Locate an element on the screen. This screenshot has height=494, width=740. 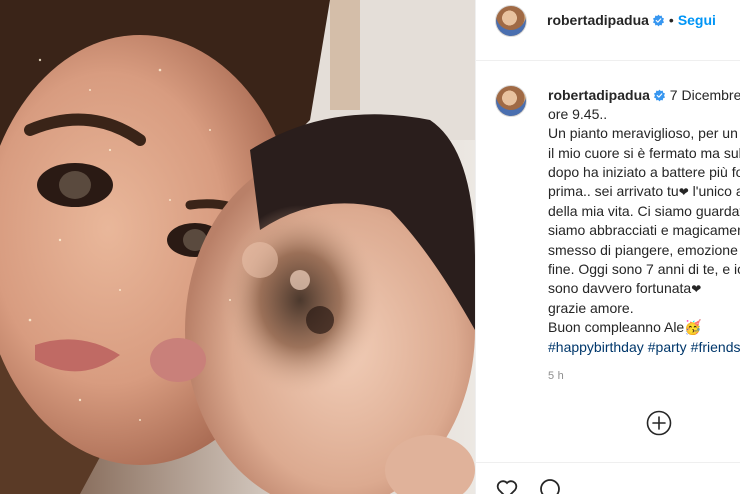
hashtag-link: #party is located at coordinates (667, 347).